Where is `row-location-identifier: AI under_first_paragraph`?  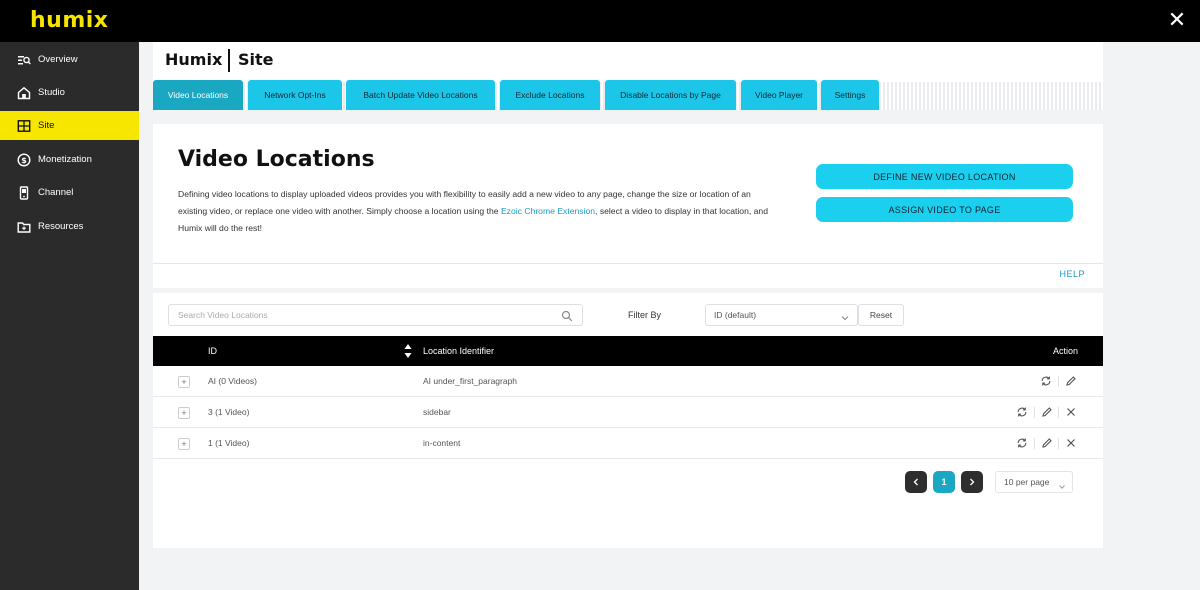
row-location-identifier: AI under_first_paragraph is located at coordinates (470, 381).